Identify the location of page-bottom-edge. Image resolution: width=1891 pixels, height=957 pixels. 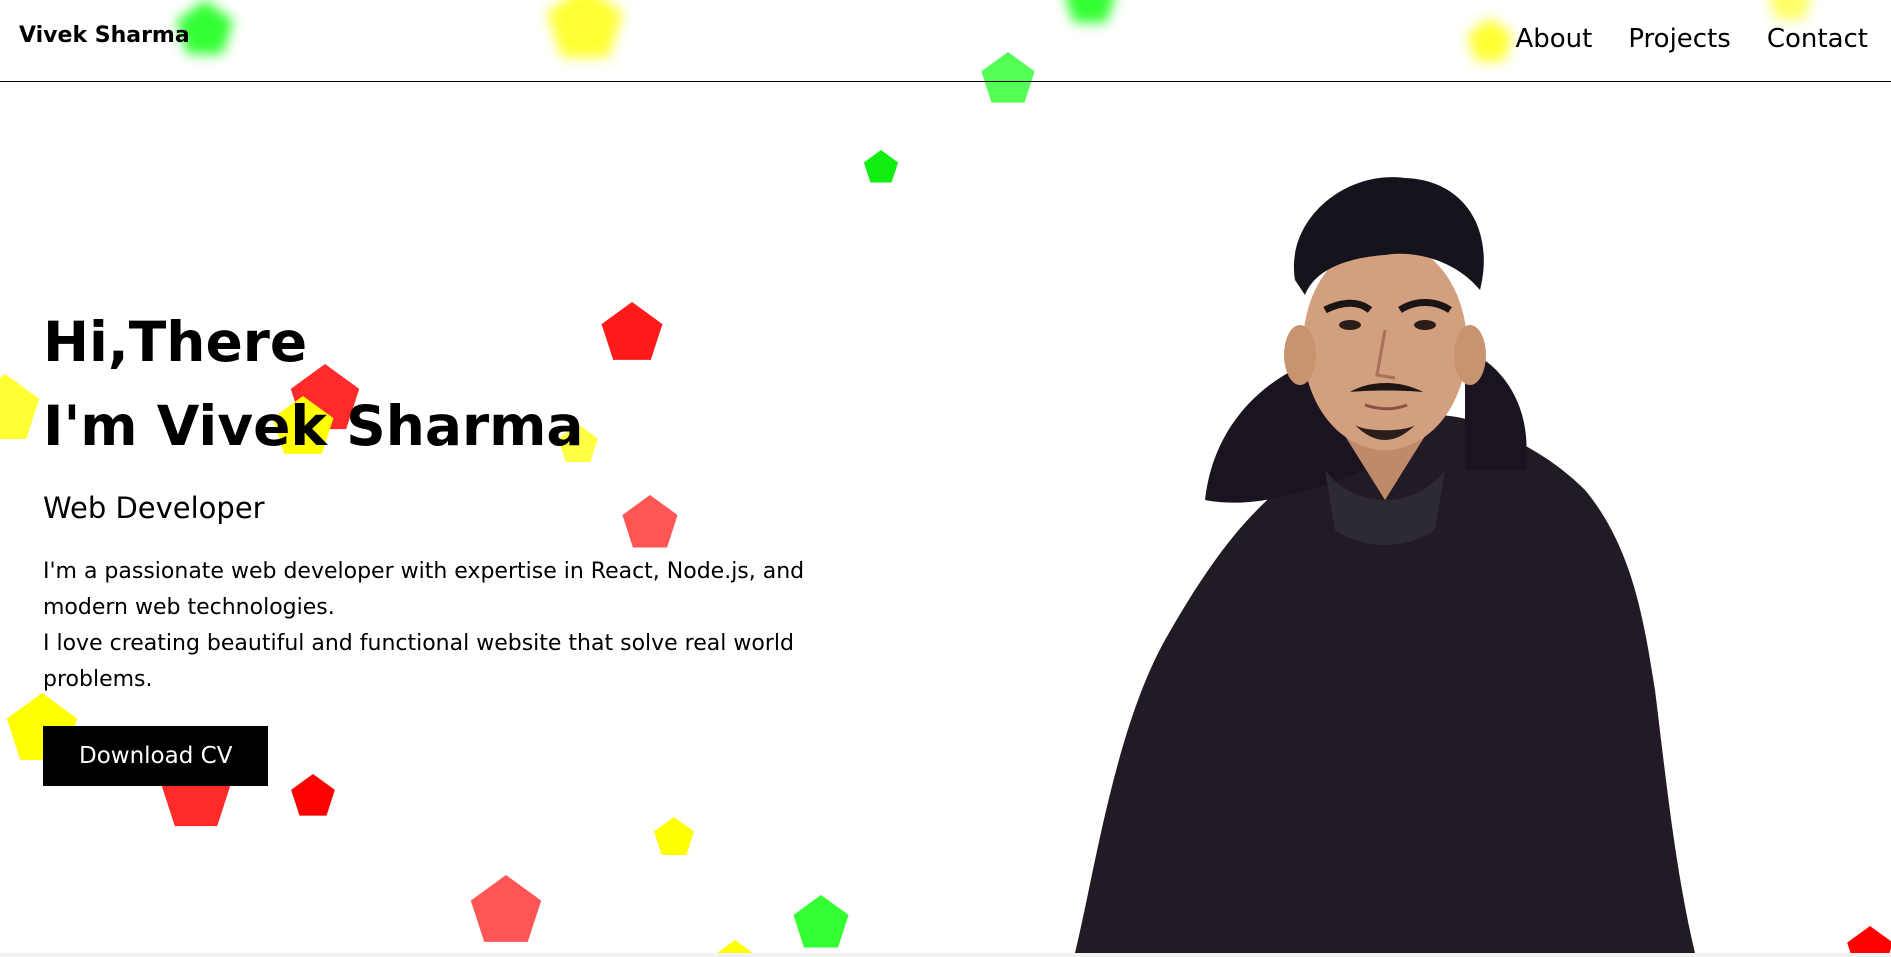
(945, 955).